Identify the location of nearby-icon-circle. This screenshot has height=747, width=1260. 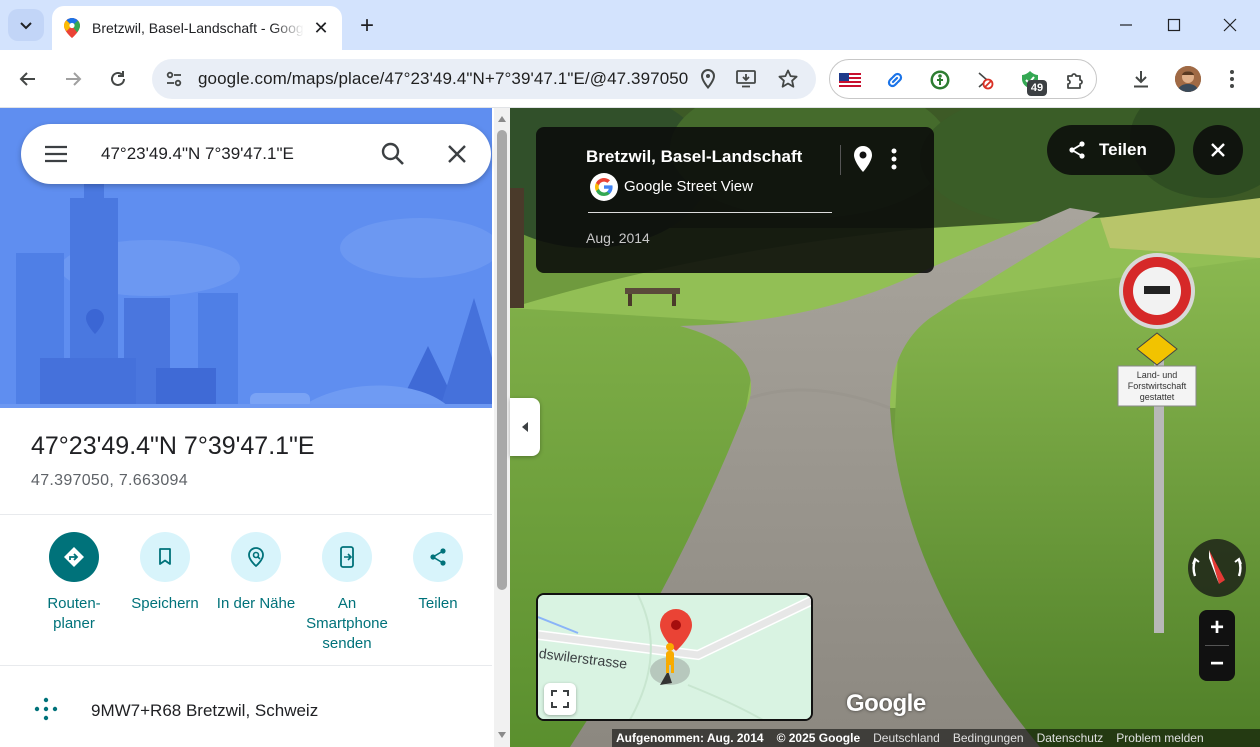
(256, 557).